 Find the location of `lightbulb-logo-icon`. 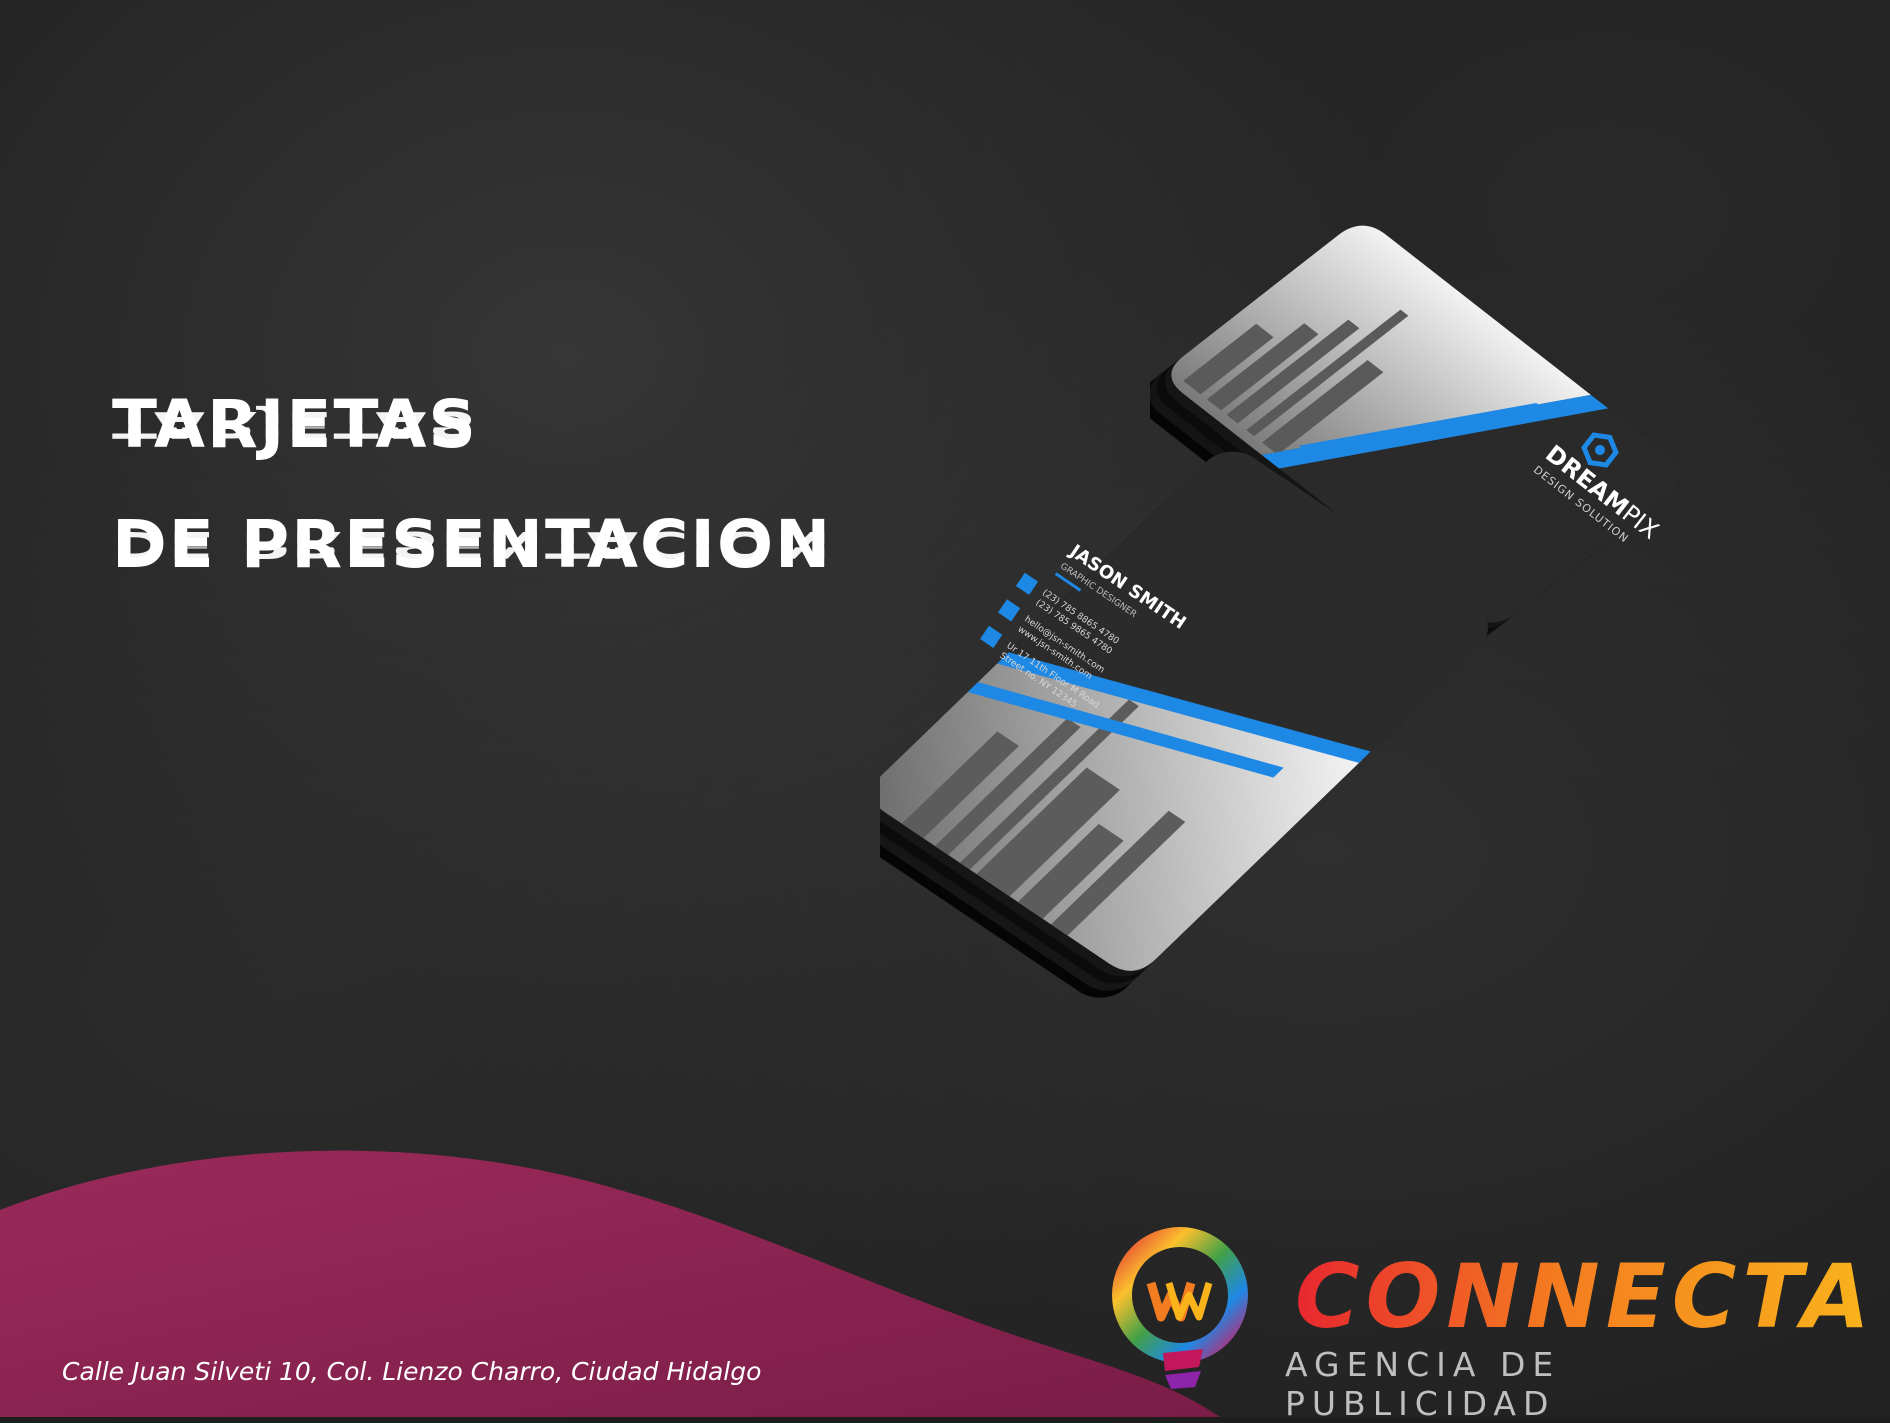

lightbulb-logo-icon is located at coordinates (1180, 1308).